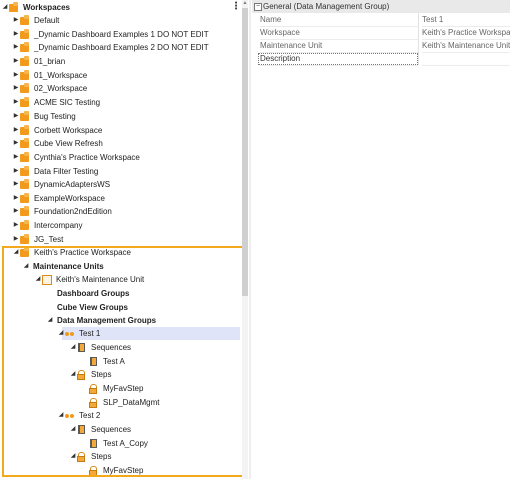 The image size is (512, 479). Describe the element at coordinates (49, 75) in the screenshot. I see `tree-item-workspace: ▶ 01_Workspace` at that location.